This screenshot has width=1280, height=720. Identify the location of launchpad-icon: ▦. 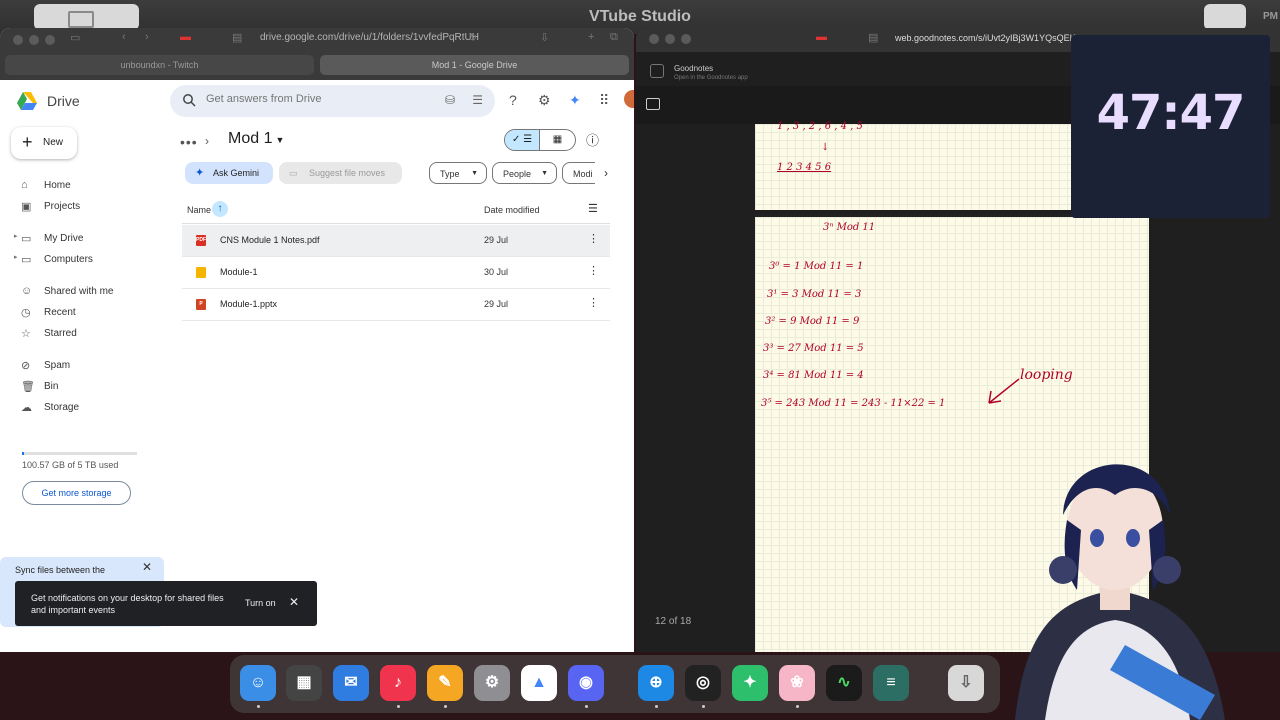
(304, 683).